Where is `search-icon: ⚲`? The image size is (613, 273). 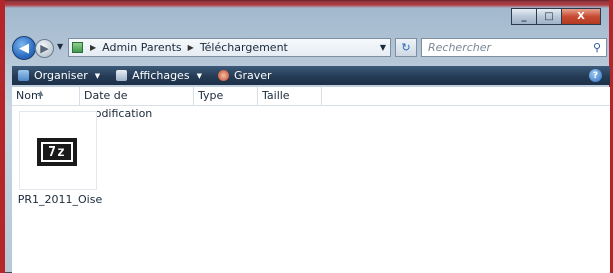
search-icon: ⚲ is located at coordinates (597, 47).